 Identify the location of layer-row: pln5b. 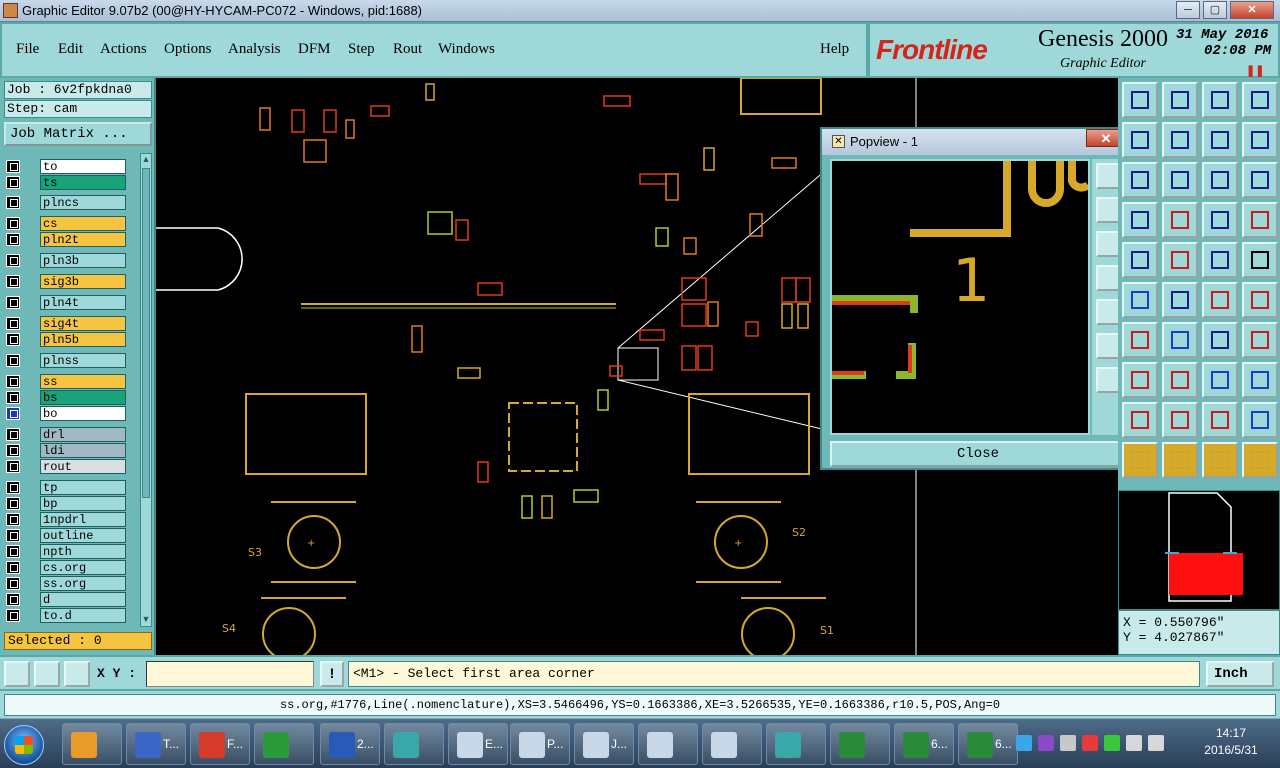
(66, 339).